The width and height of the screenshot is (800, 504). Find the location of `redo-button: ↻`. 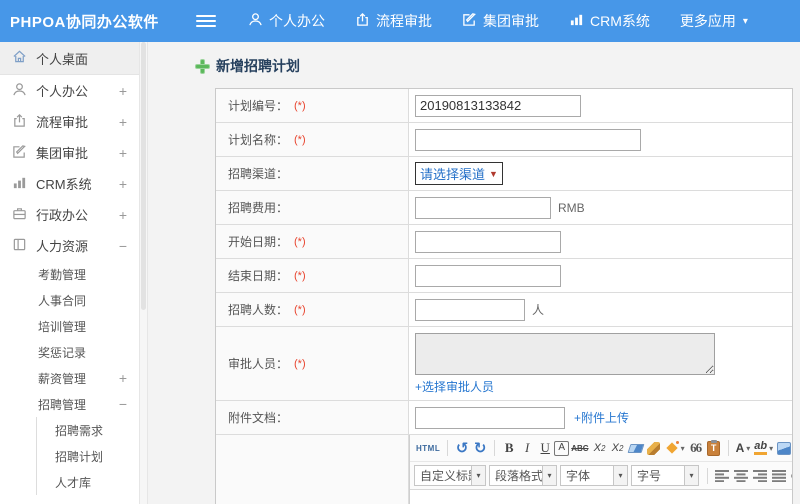

redo-button: ↻ is located at coordinates (480, 448).